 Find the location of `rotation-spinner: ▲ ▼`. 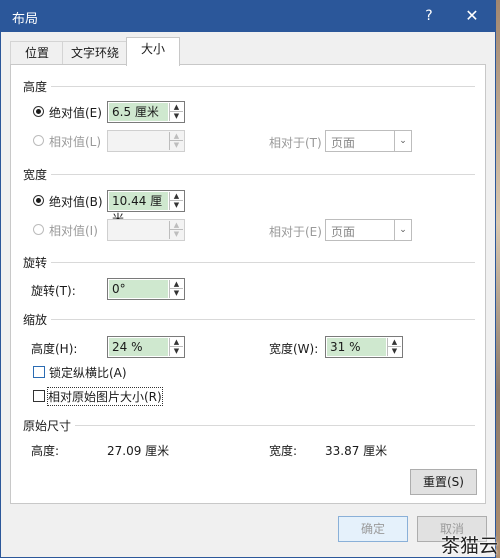

rotation-spinner: ▲ ▼ is located at coordinates (176, 289).